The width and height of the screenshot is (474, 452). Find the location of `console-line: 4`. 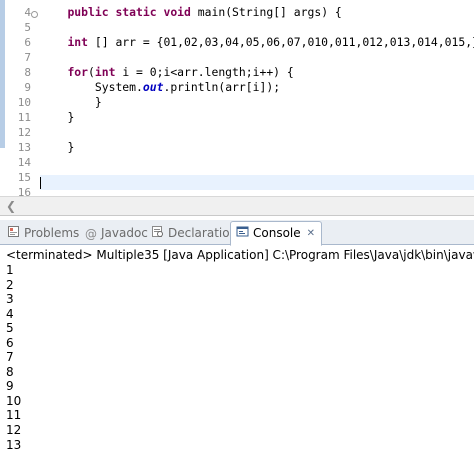

console-line: 4 is located at coordinates (10, 313).